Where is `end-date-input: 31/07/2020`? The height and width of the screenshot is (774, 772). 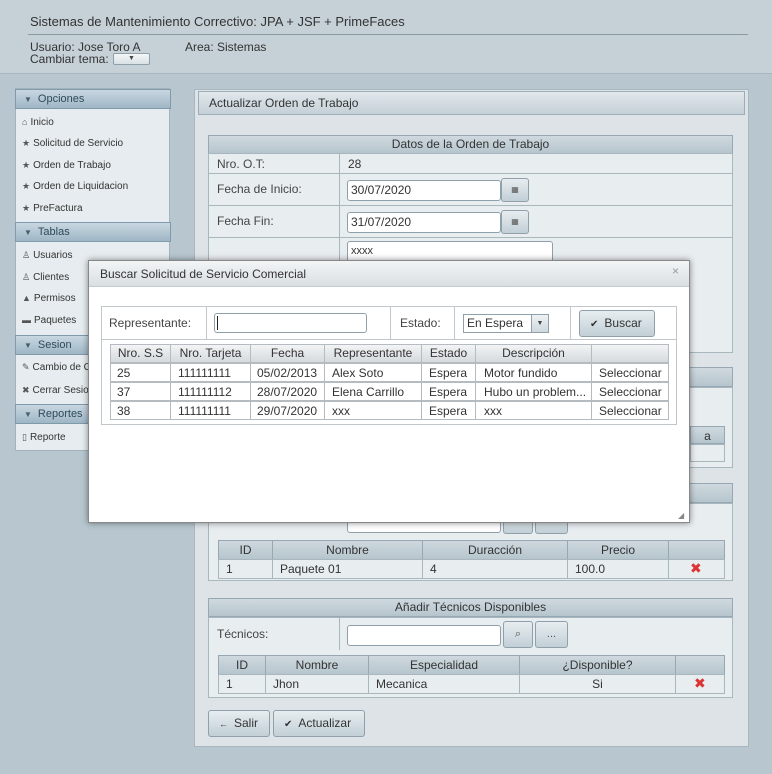
end-date-input: 31/07/2020 is located at coordinates (424, 222).